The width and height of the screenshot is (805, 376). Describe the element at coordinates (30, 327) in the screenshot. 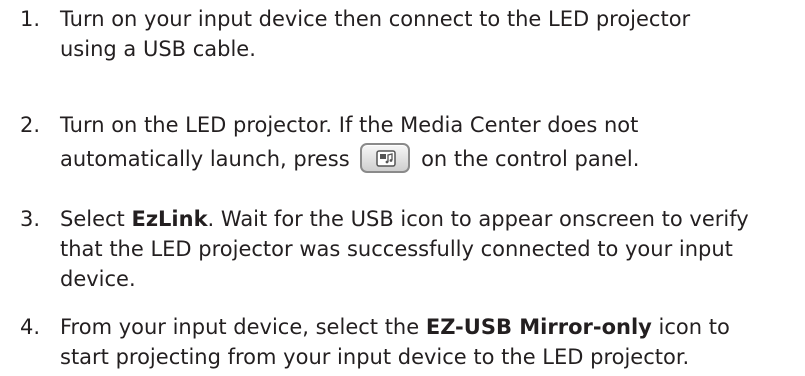

I see `step-number: 4.` at that location.